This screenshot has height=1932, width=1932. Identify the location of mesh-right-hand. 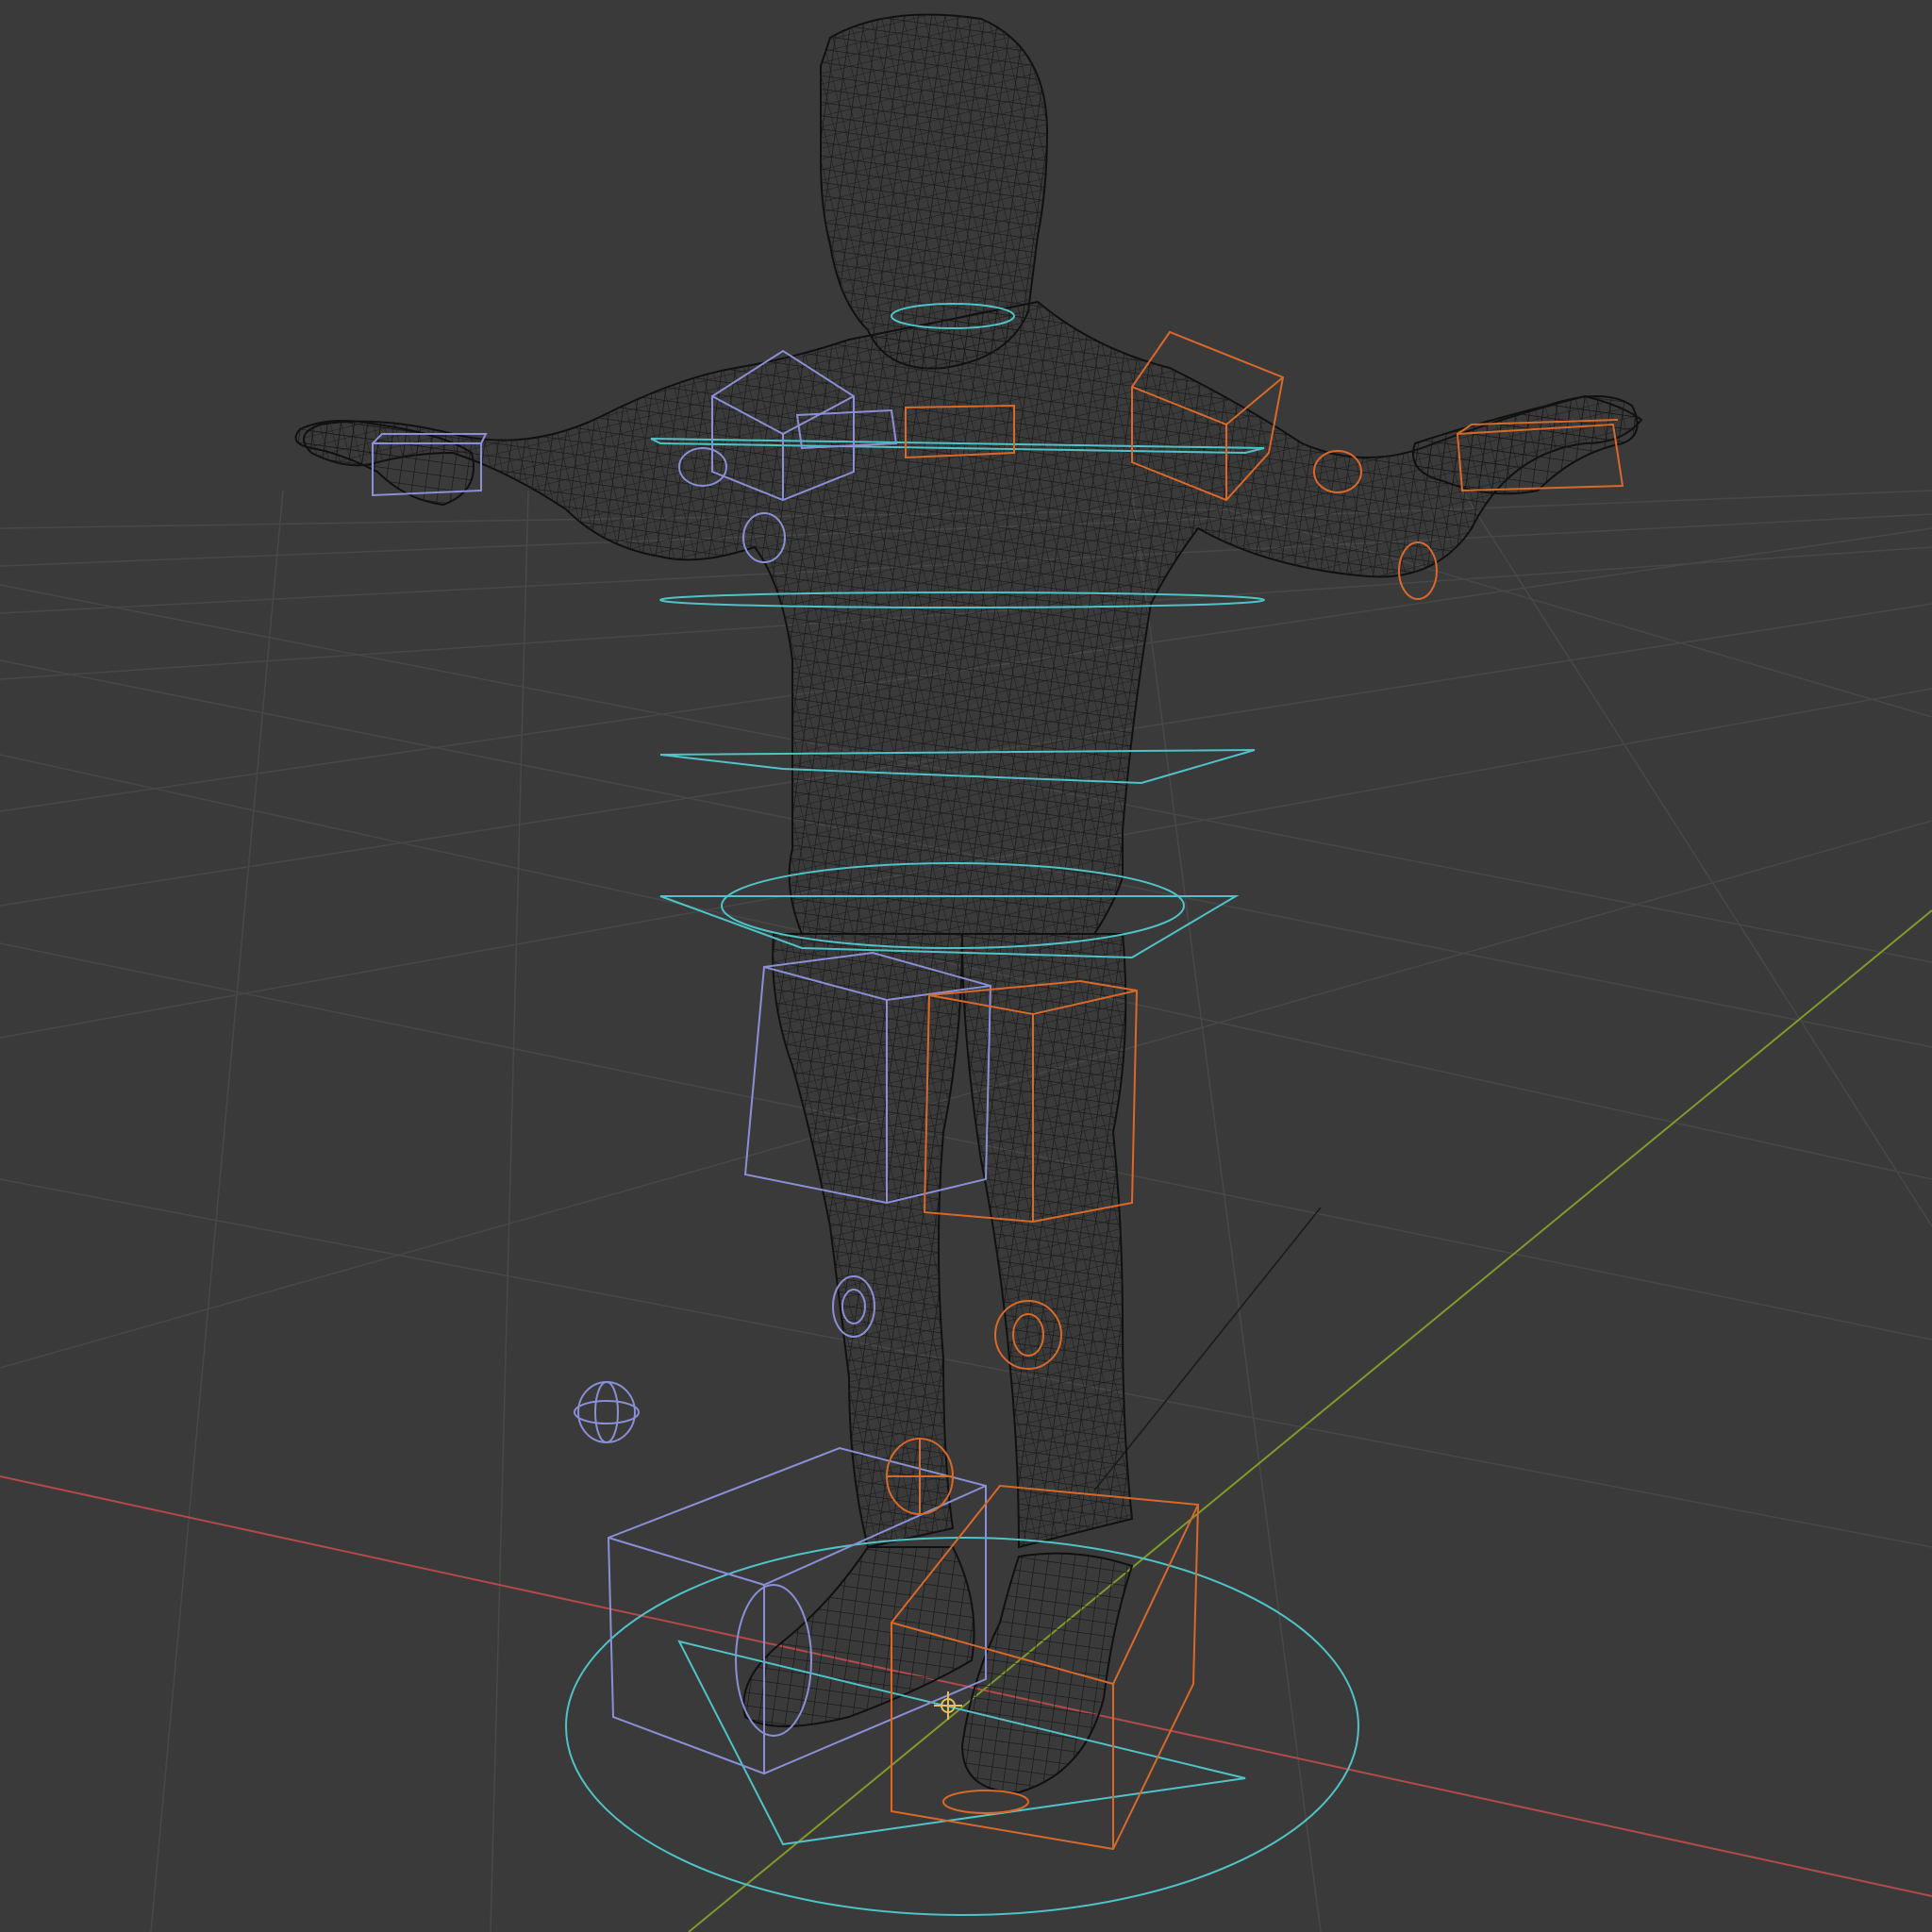
(1525, 445).